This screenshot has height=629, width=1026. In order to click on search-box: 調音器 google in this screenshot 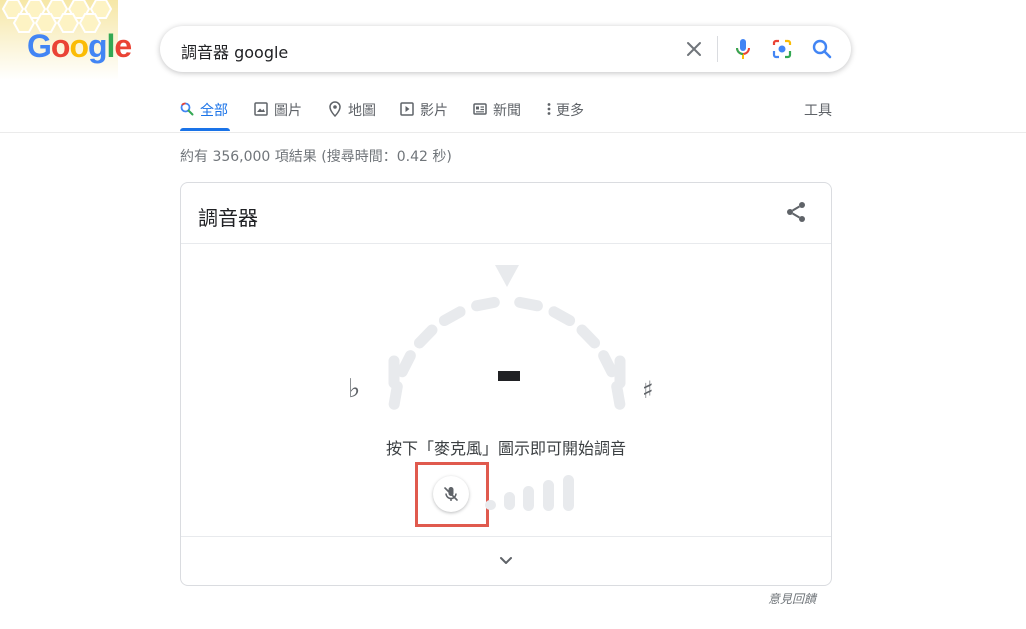, I will do `click(505, 49)`.